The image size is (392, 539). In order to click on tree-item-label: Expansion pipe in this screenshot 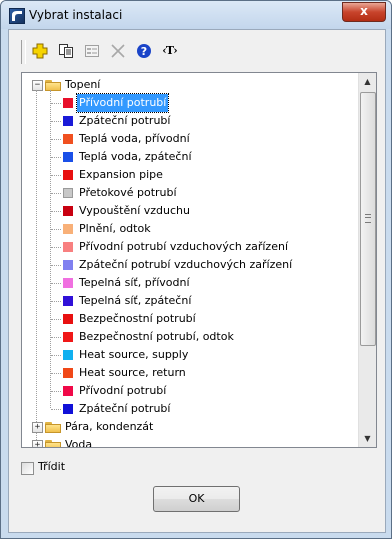, I will do `click(121, 174)`.